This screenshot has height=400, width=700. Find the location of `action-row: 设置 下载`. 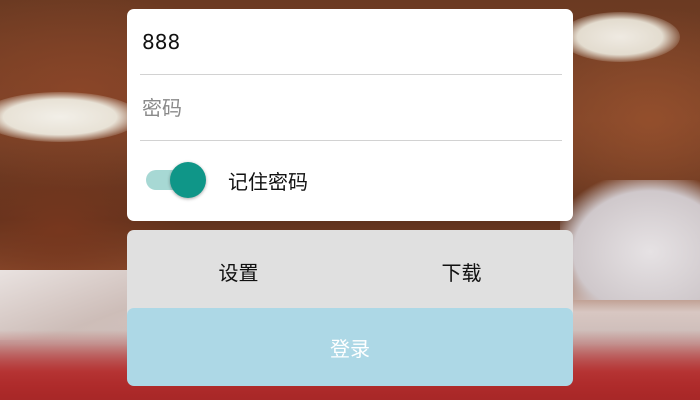

action-row: 设置 下载 is located at coordinates (350, 275).